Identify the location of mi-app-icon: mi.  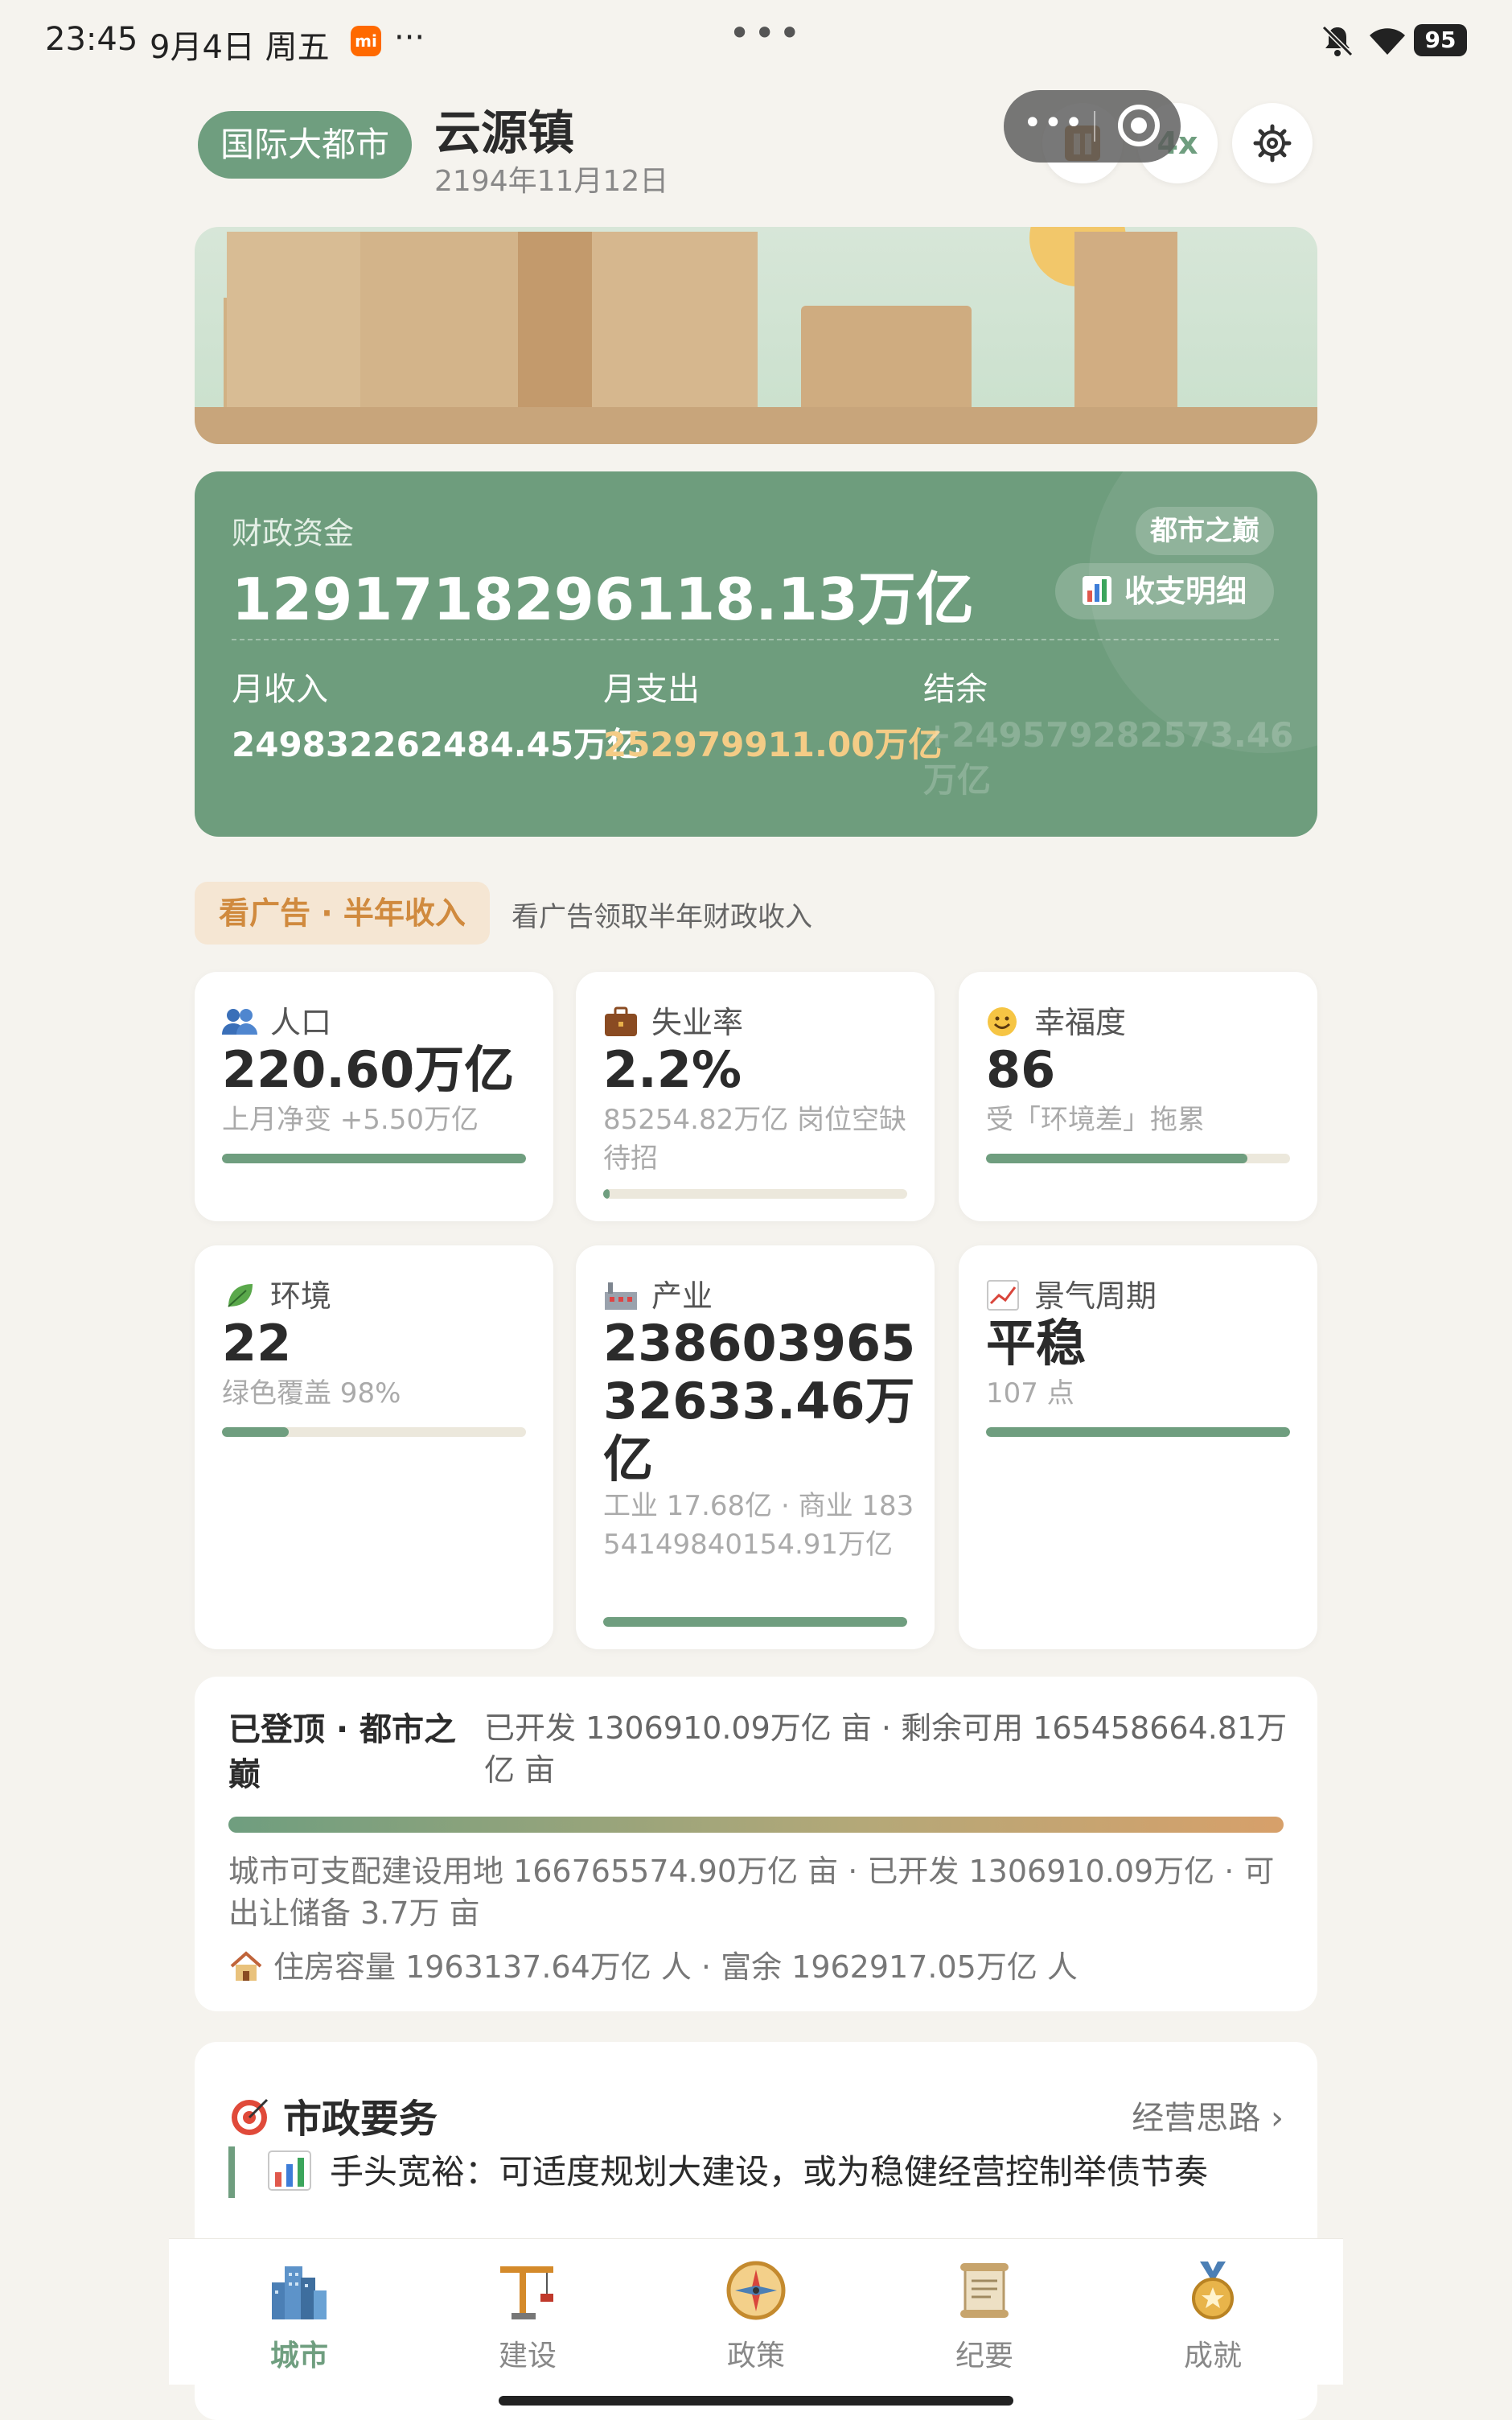
(366, 41).